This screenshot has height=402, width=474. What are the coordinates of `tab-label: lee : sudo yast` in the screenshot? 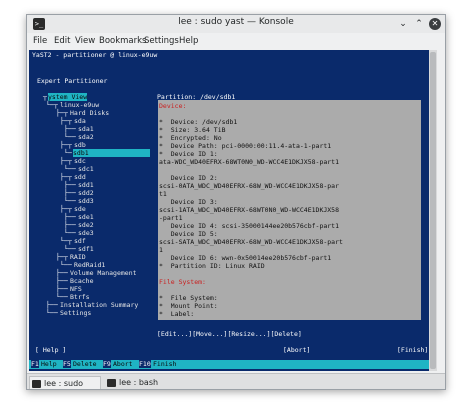 It's located at (64, 383).